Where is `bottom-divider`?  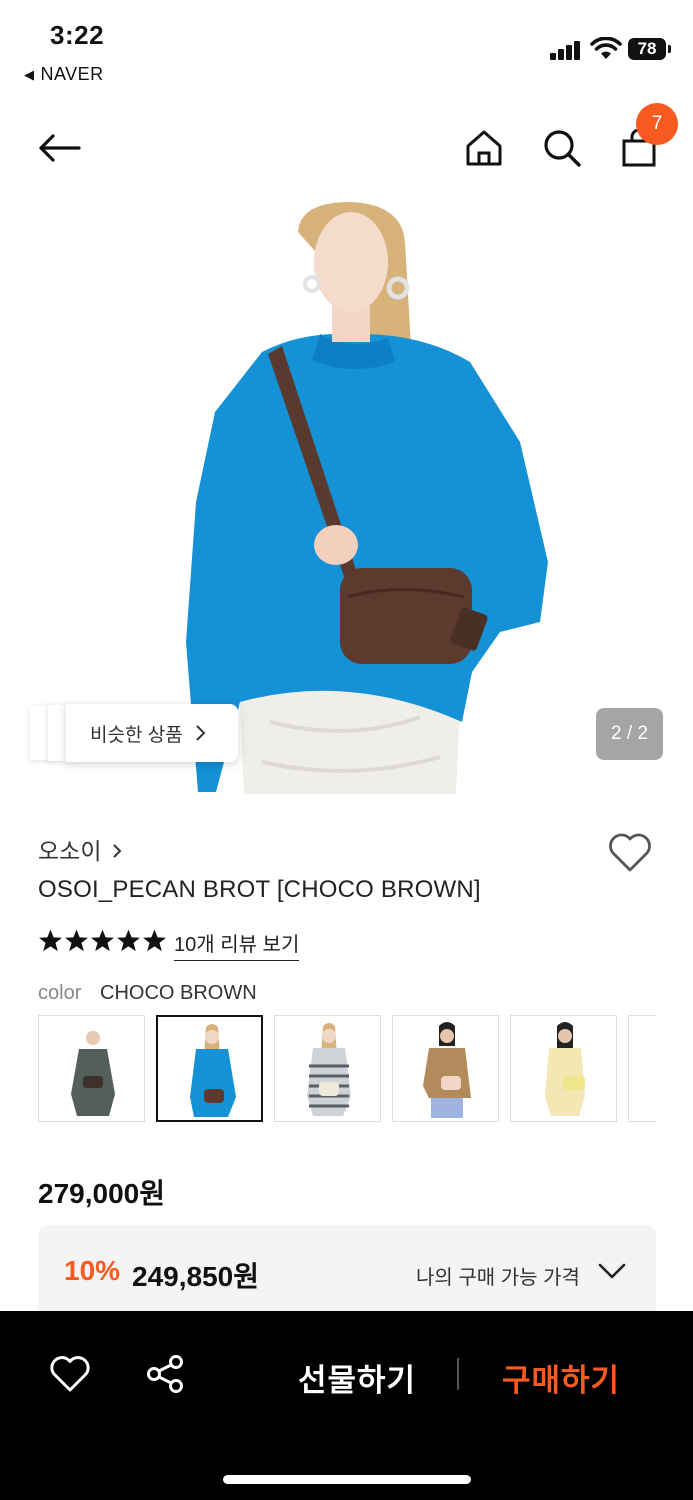 bottom-divider is located at coordinates (458, 1374).